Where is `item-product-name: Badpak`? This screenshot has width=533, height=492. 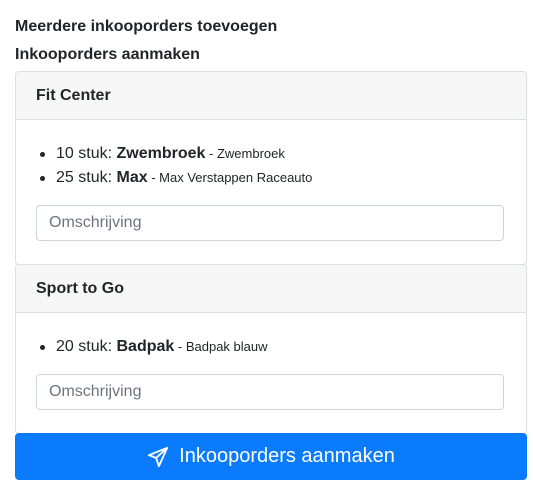
item-product-name: Badpak is located at coordinates (145, 346).